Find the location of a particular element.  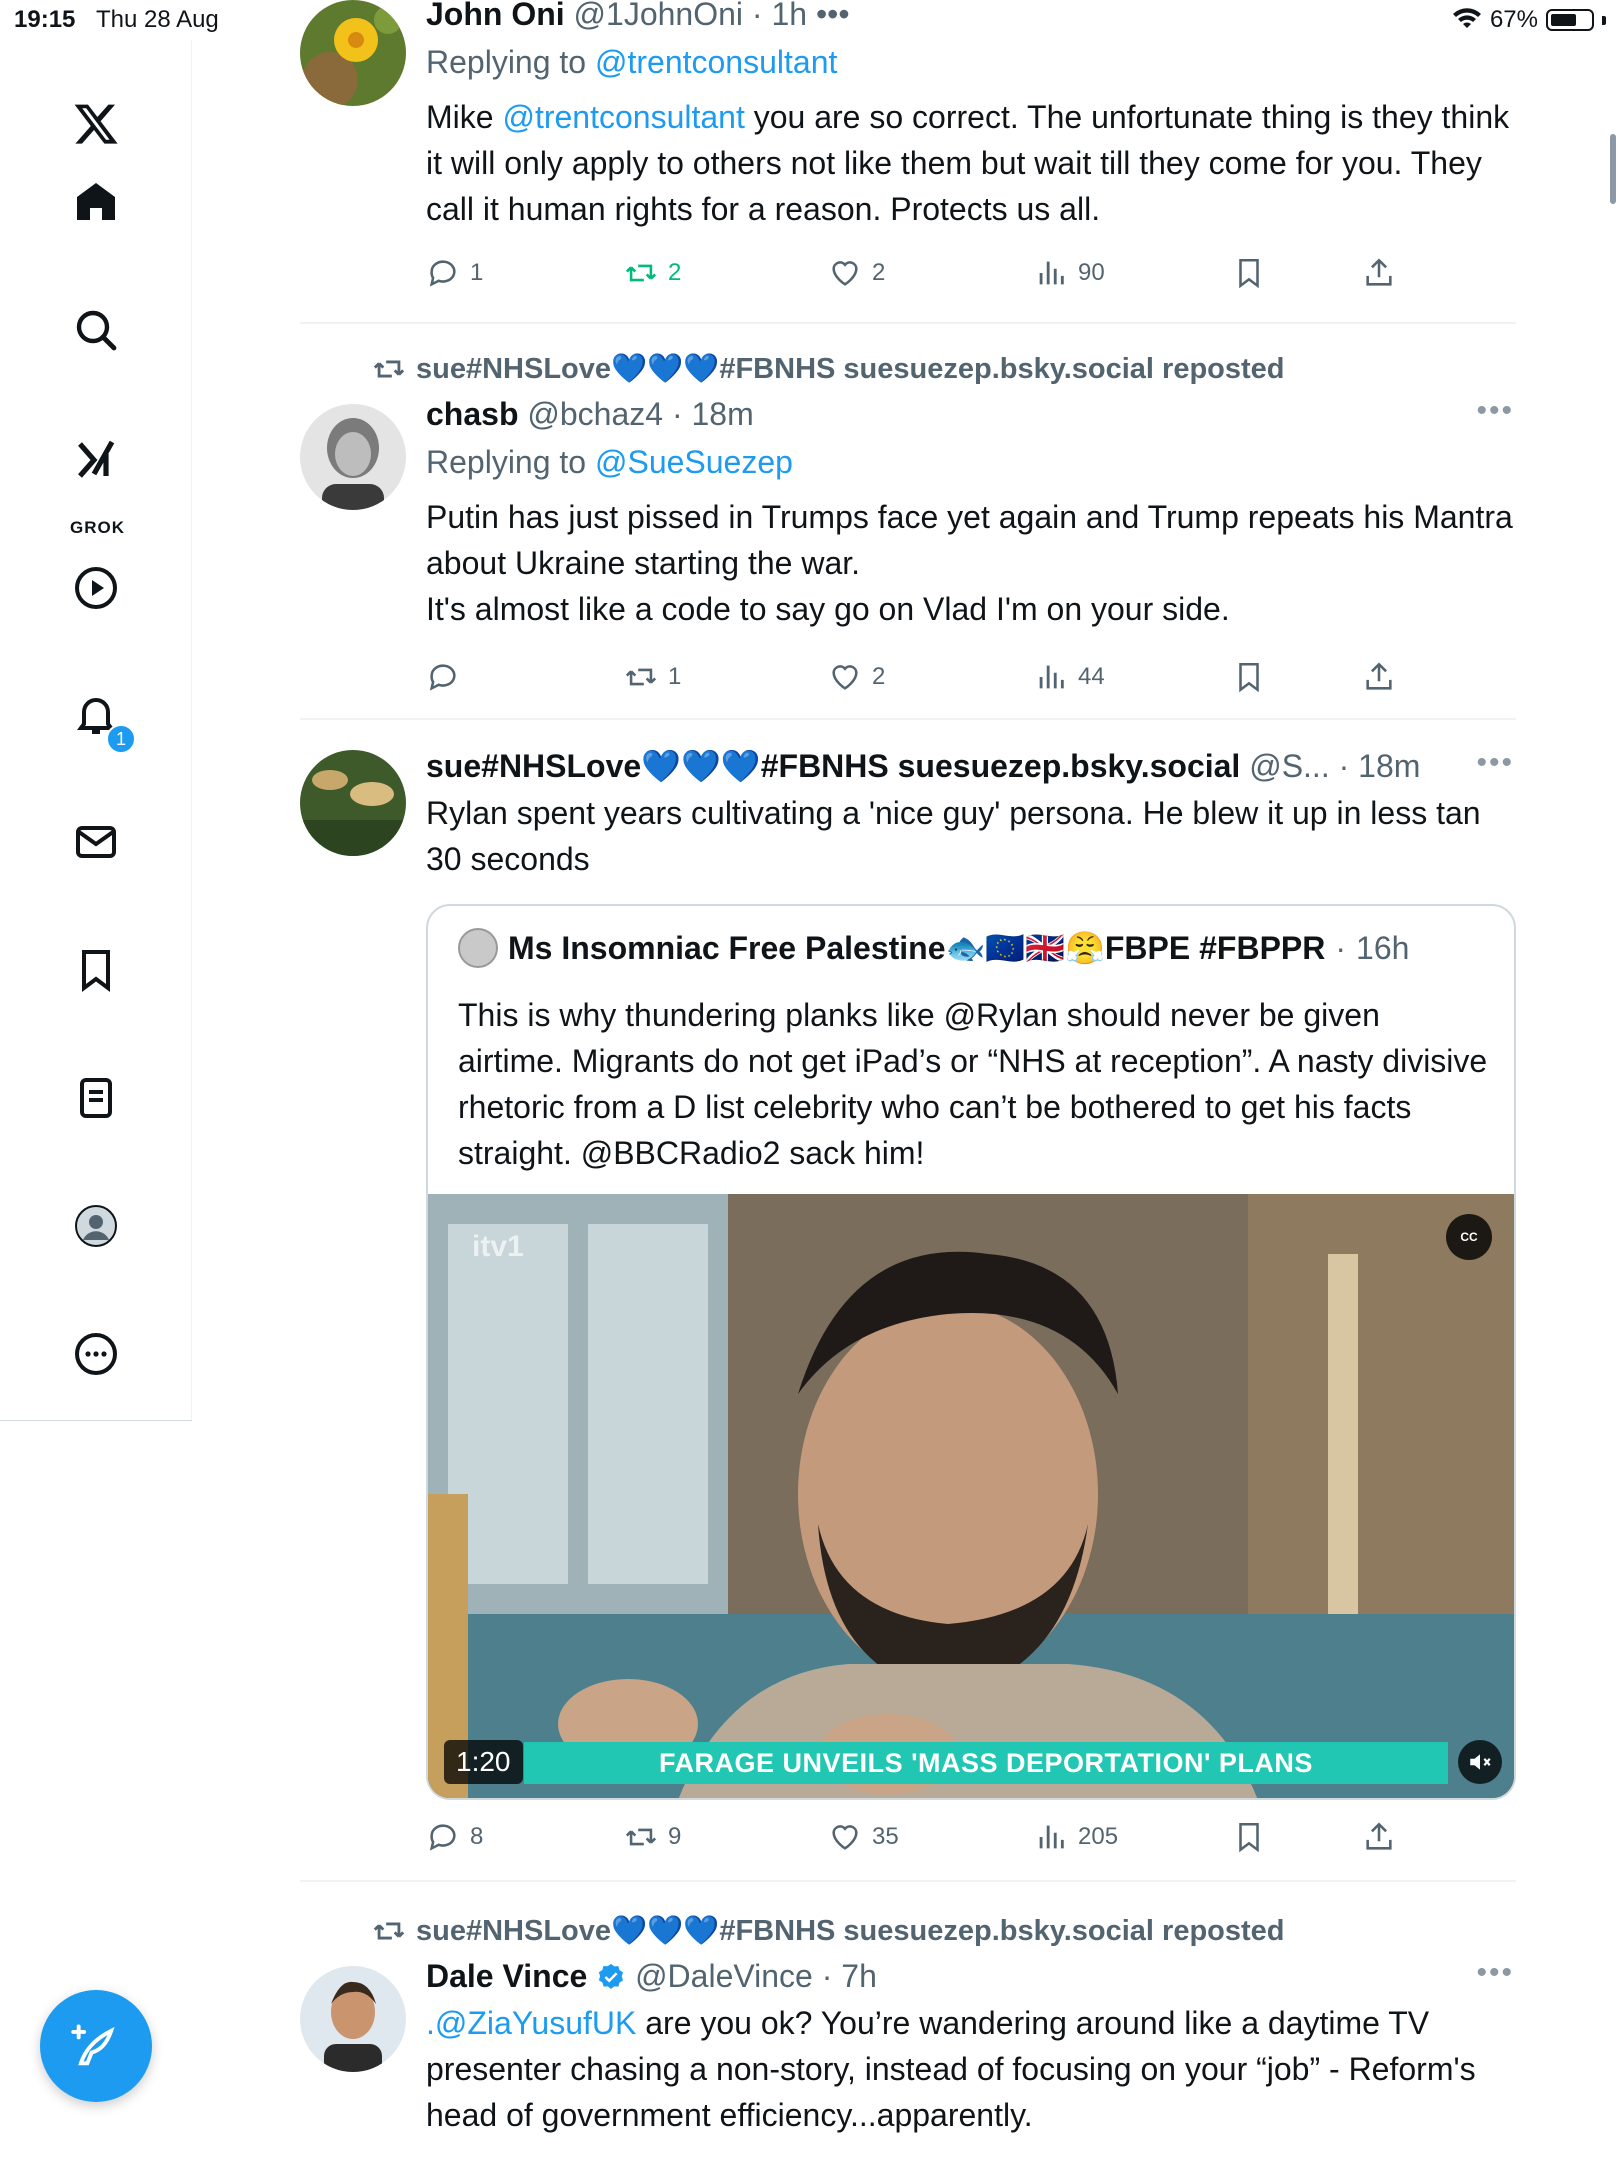

author-name: chasb is located at coordinates (472, 414).